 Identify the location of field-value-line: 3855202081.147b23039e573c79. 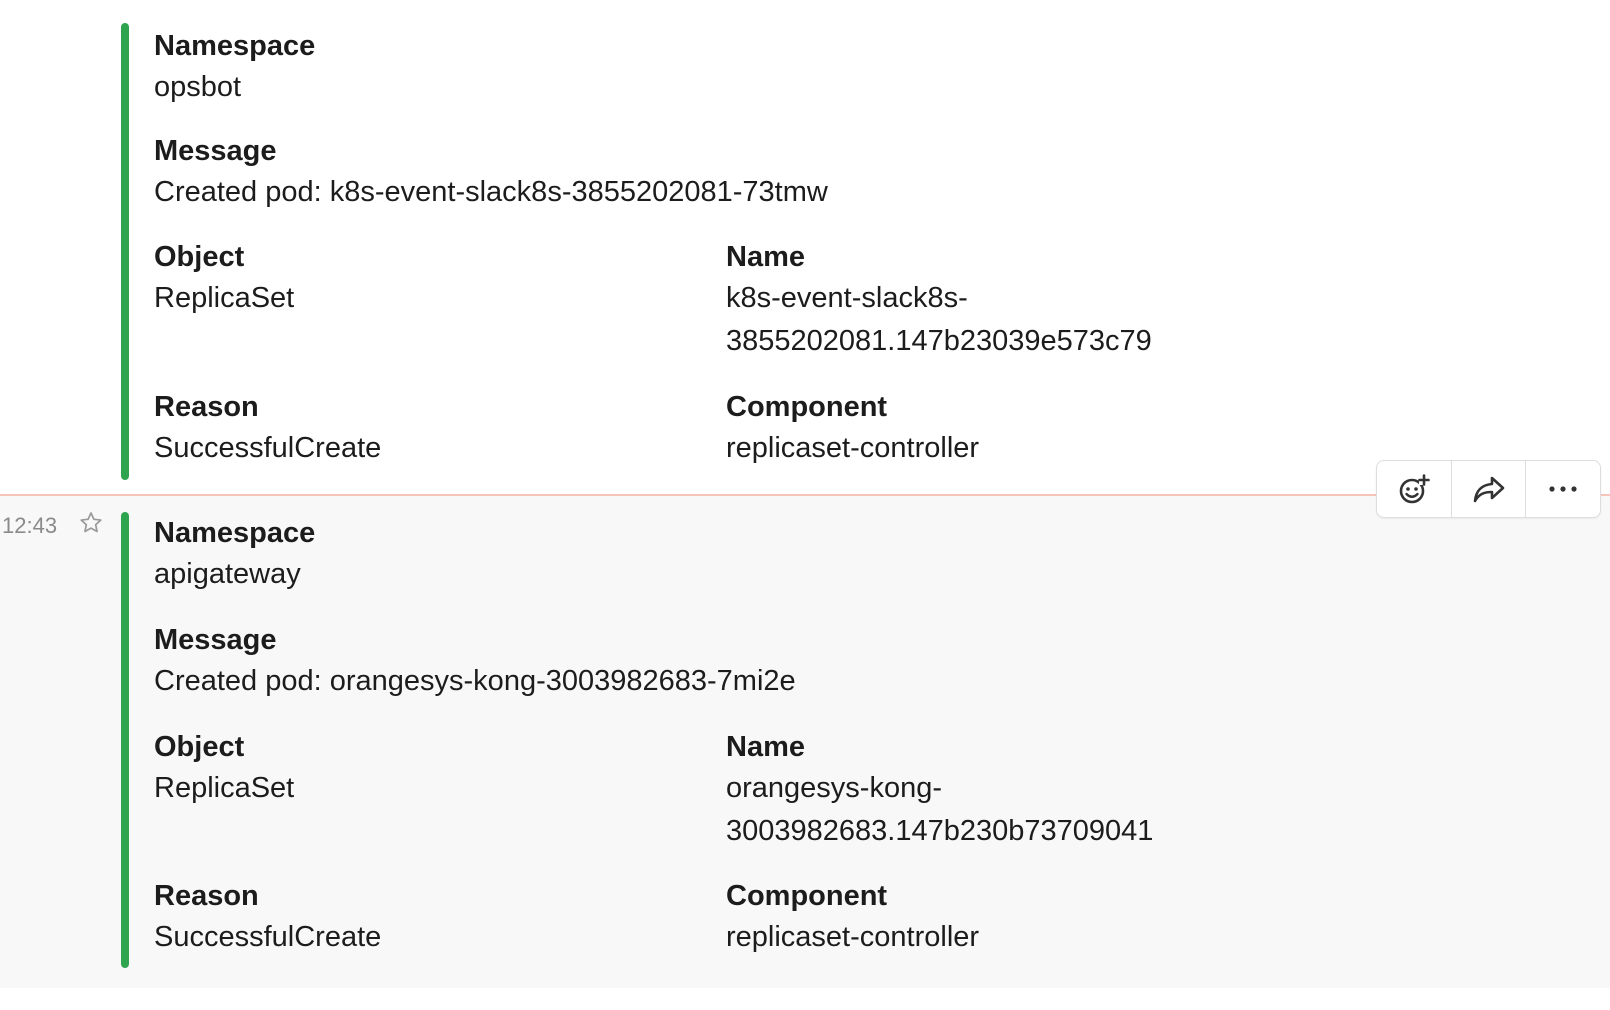
(939, 341).